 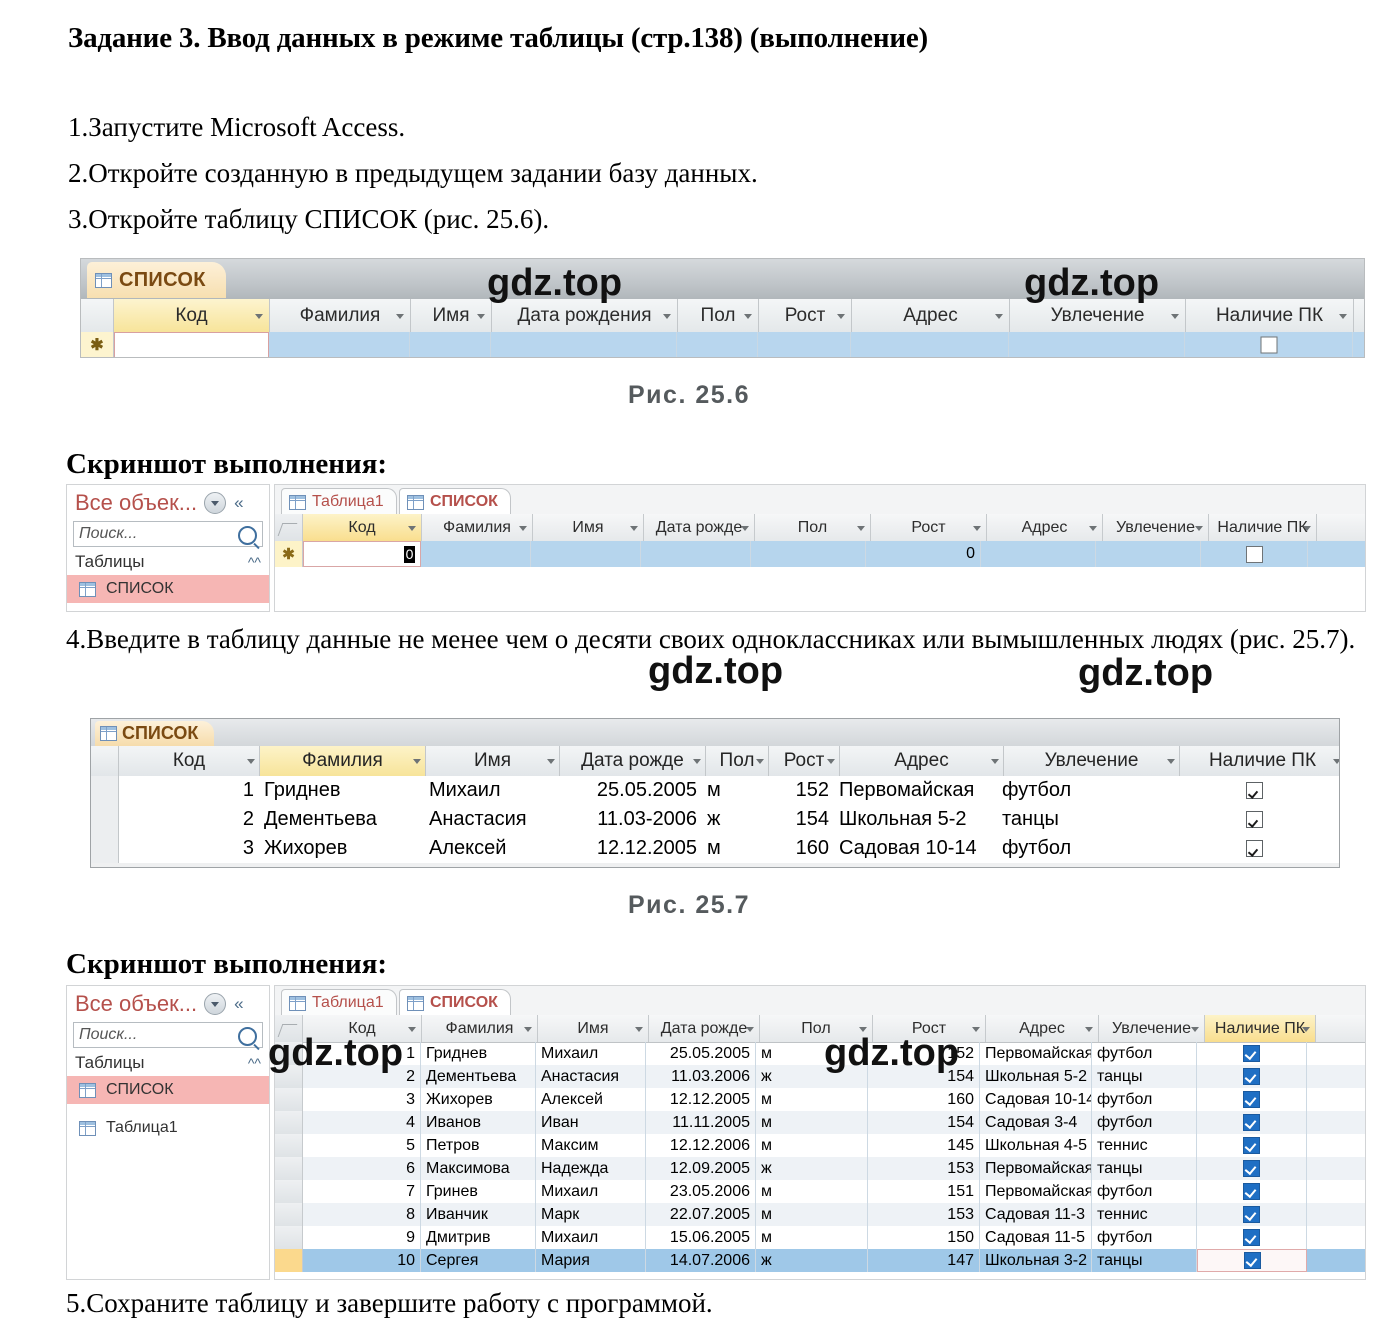 I want to click on cell-kod: 2, so click(x=362, y=1076).